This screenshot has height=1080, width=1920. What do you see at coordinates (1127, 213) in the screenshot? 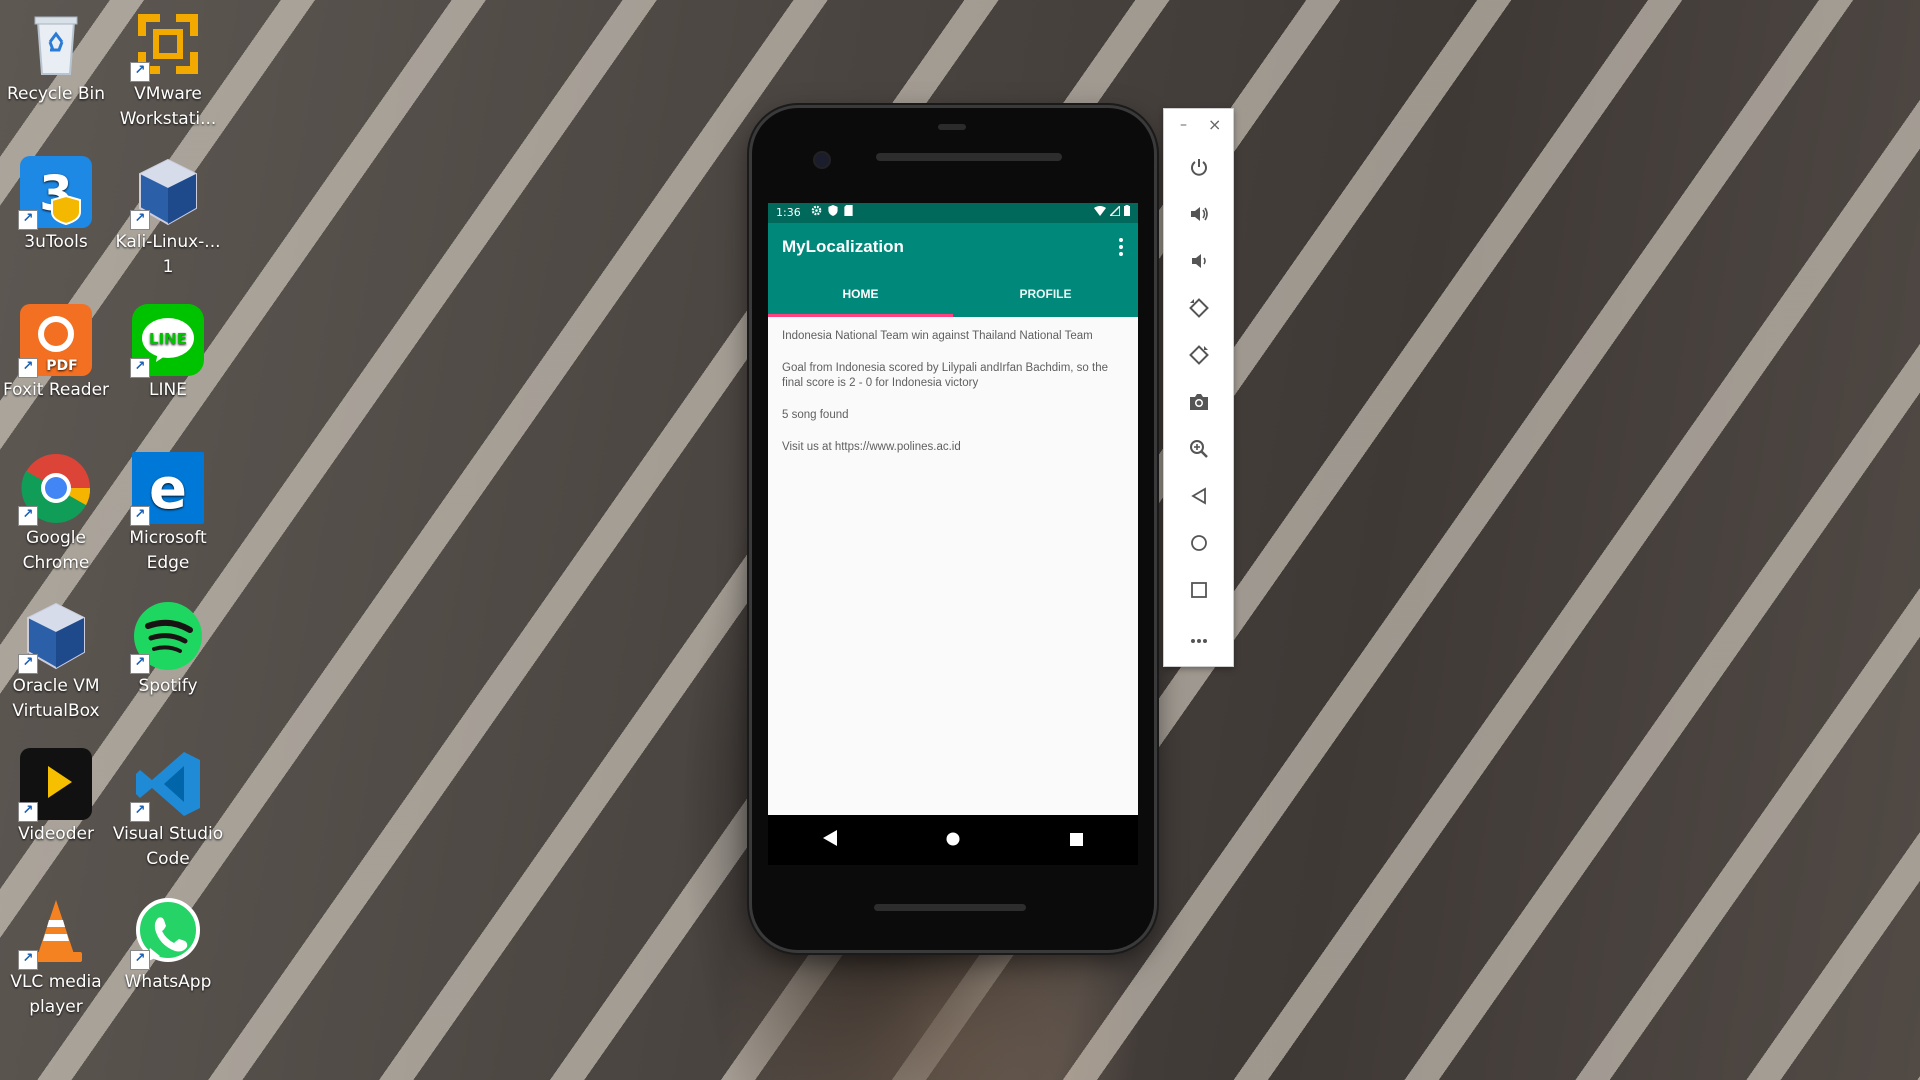
I see `battery-icon` at bounding box center [1127, 213].